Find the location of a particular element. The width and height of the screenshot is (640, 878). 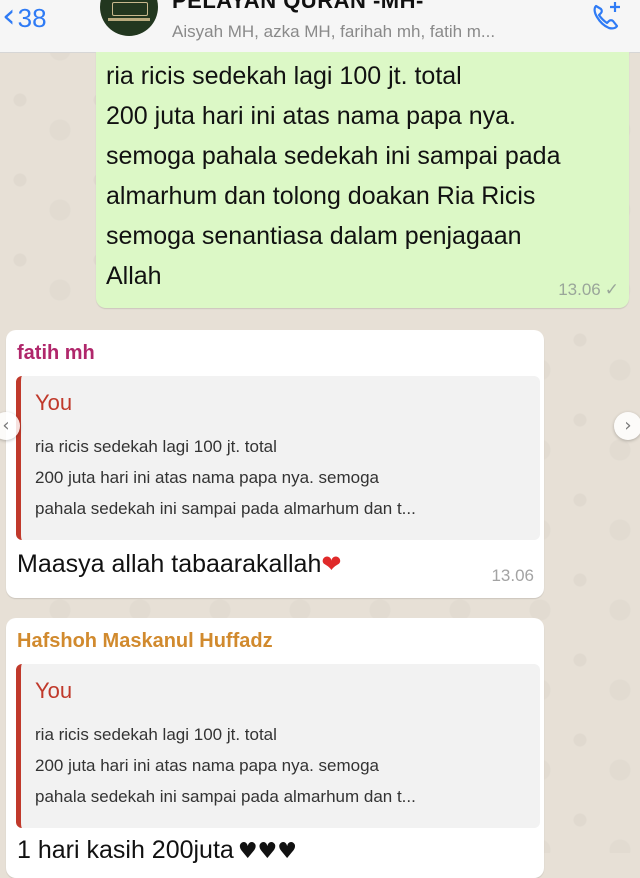

back-button: ‹ 38 is located at coordinates (24, 19).